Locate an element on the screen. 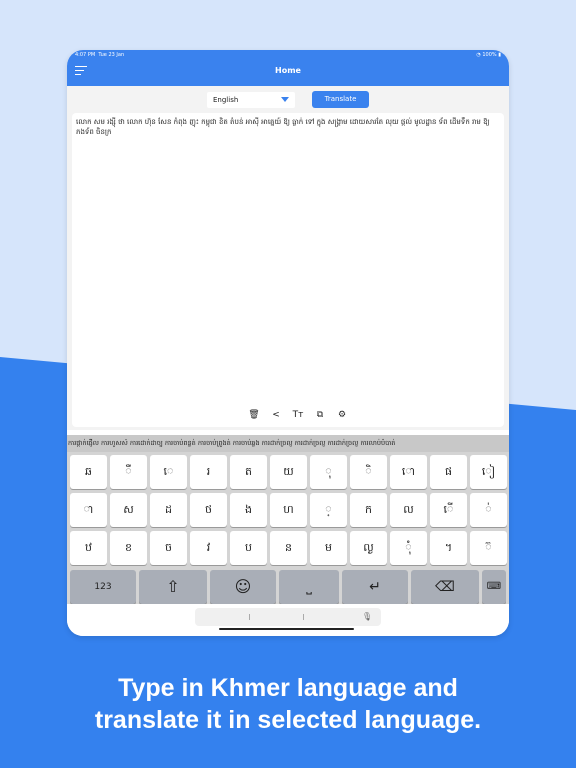 The height and width of the screenshot is (768, 576). key: ៀ is located at coordinates (488, 472).